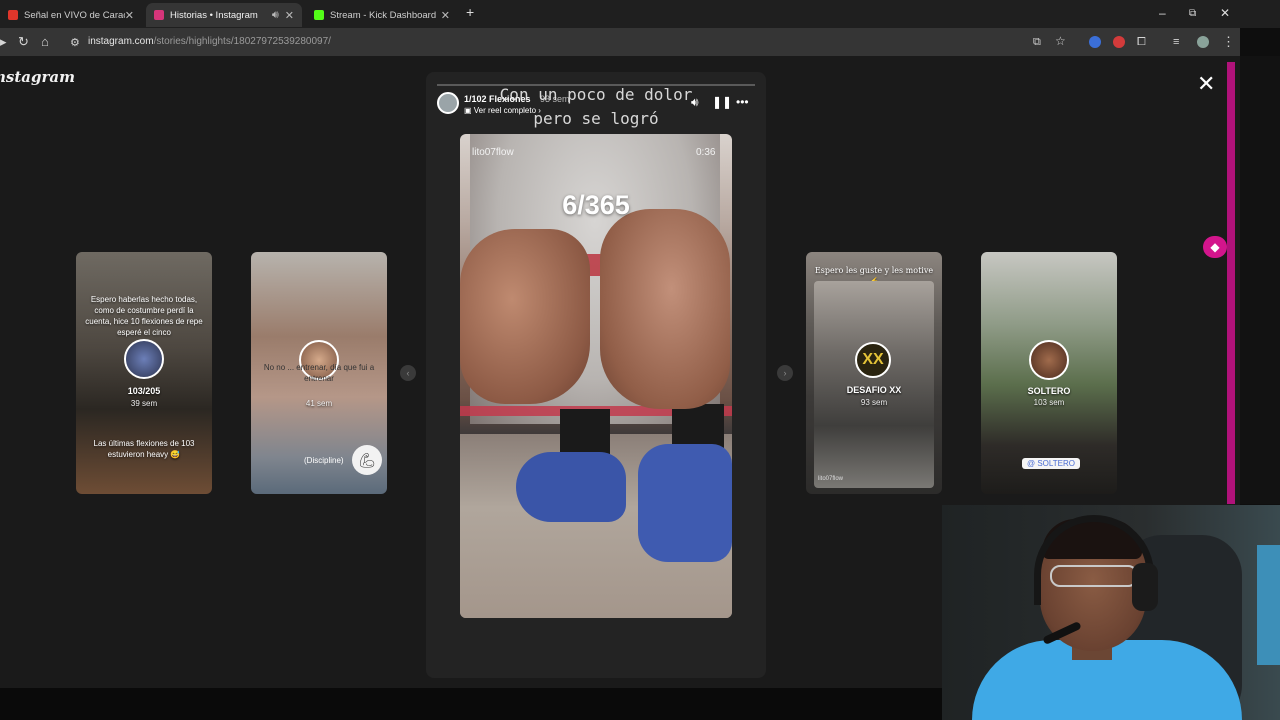 The image size is (1280, 720). What do you see at coordinates (1049, 391) in the screenshot?
I see `story-name: SOLTERO` at bounding box center [1049, 391].